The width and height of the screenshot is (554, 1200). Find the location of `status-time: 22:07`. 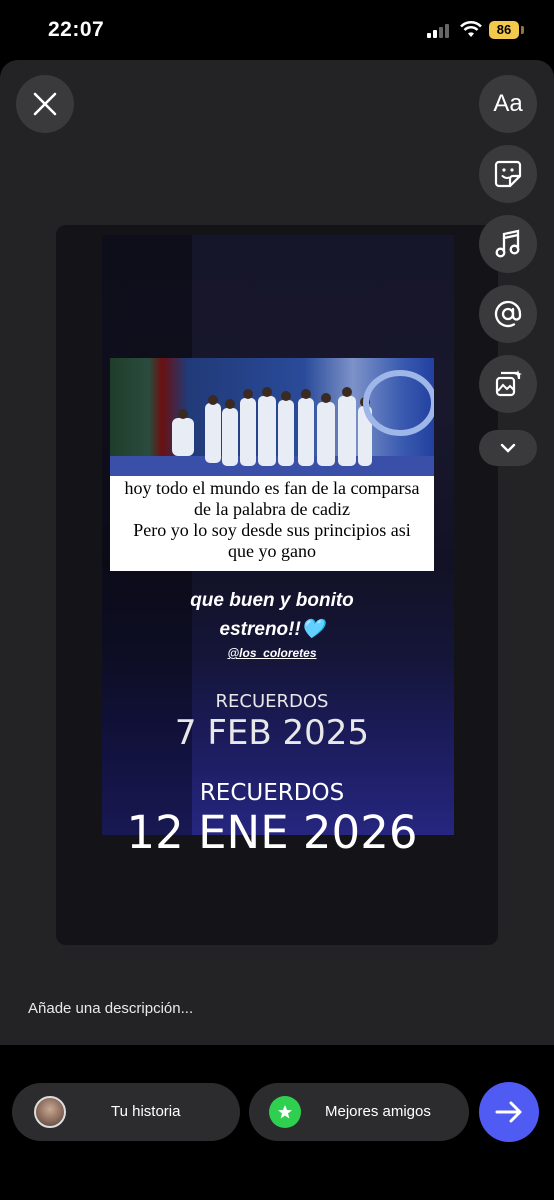

status-time: 22:07 is located at coordinates (76, 29).